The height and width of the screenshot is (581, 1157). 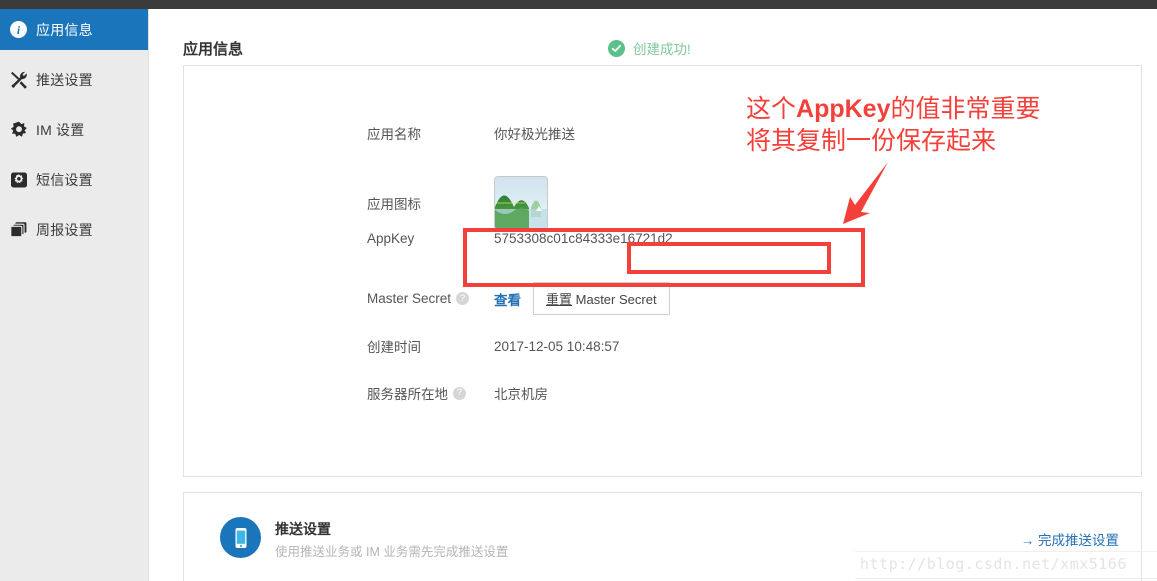 I want to click on sidebar-item-weekly-report-settings: 周报设置, so click(x=74, y=229).